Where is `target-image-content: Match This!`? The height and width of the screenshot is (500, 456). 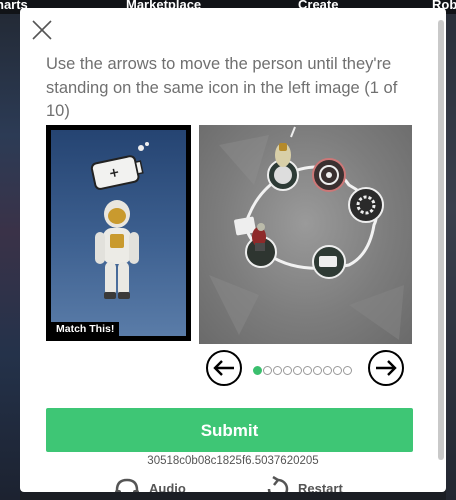
target-image-content: Match This! is located at coordinates (118, 233).